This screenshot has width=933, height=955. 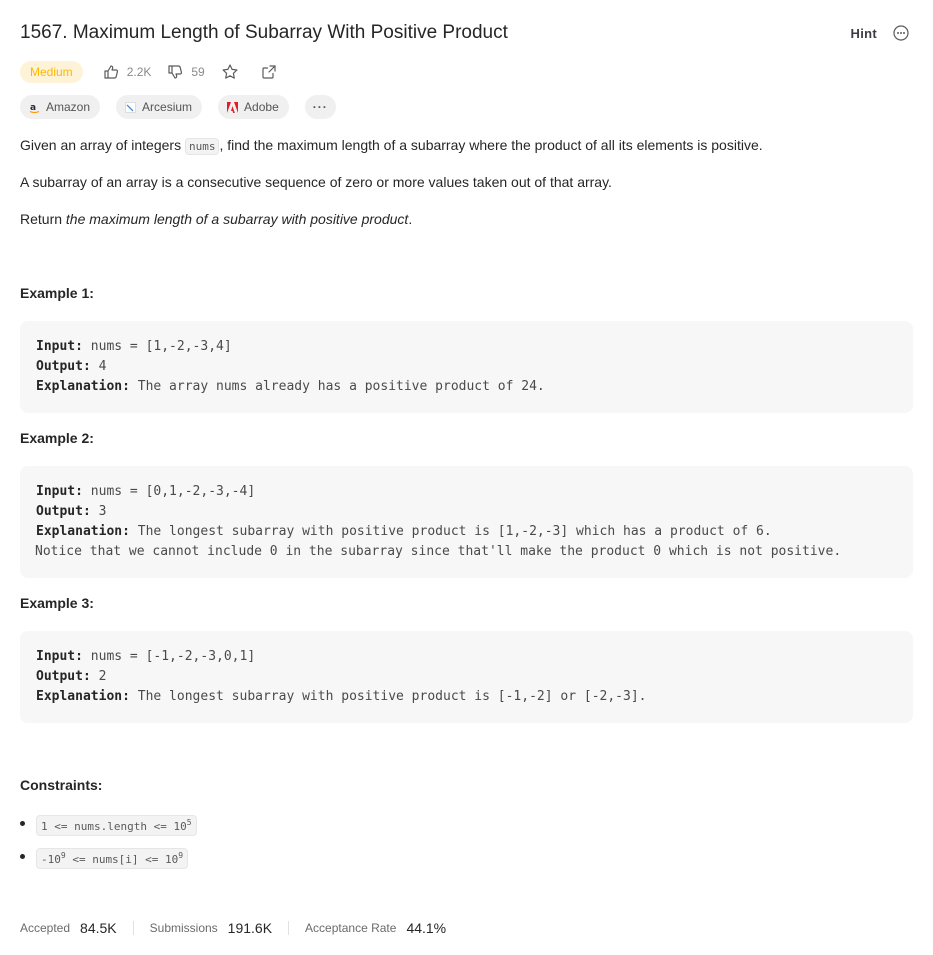 I want to click on share-icon, so click(x=269, y=72).